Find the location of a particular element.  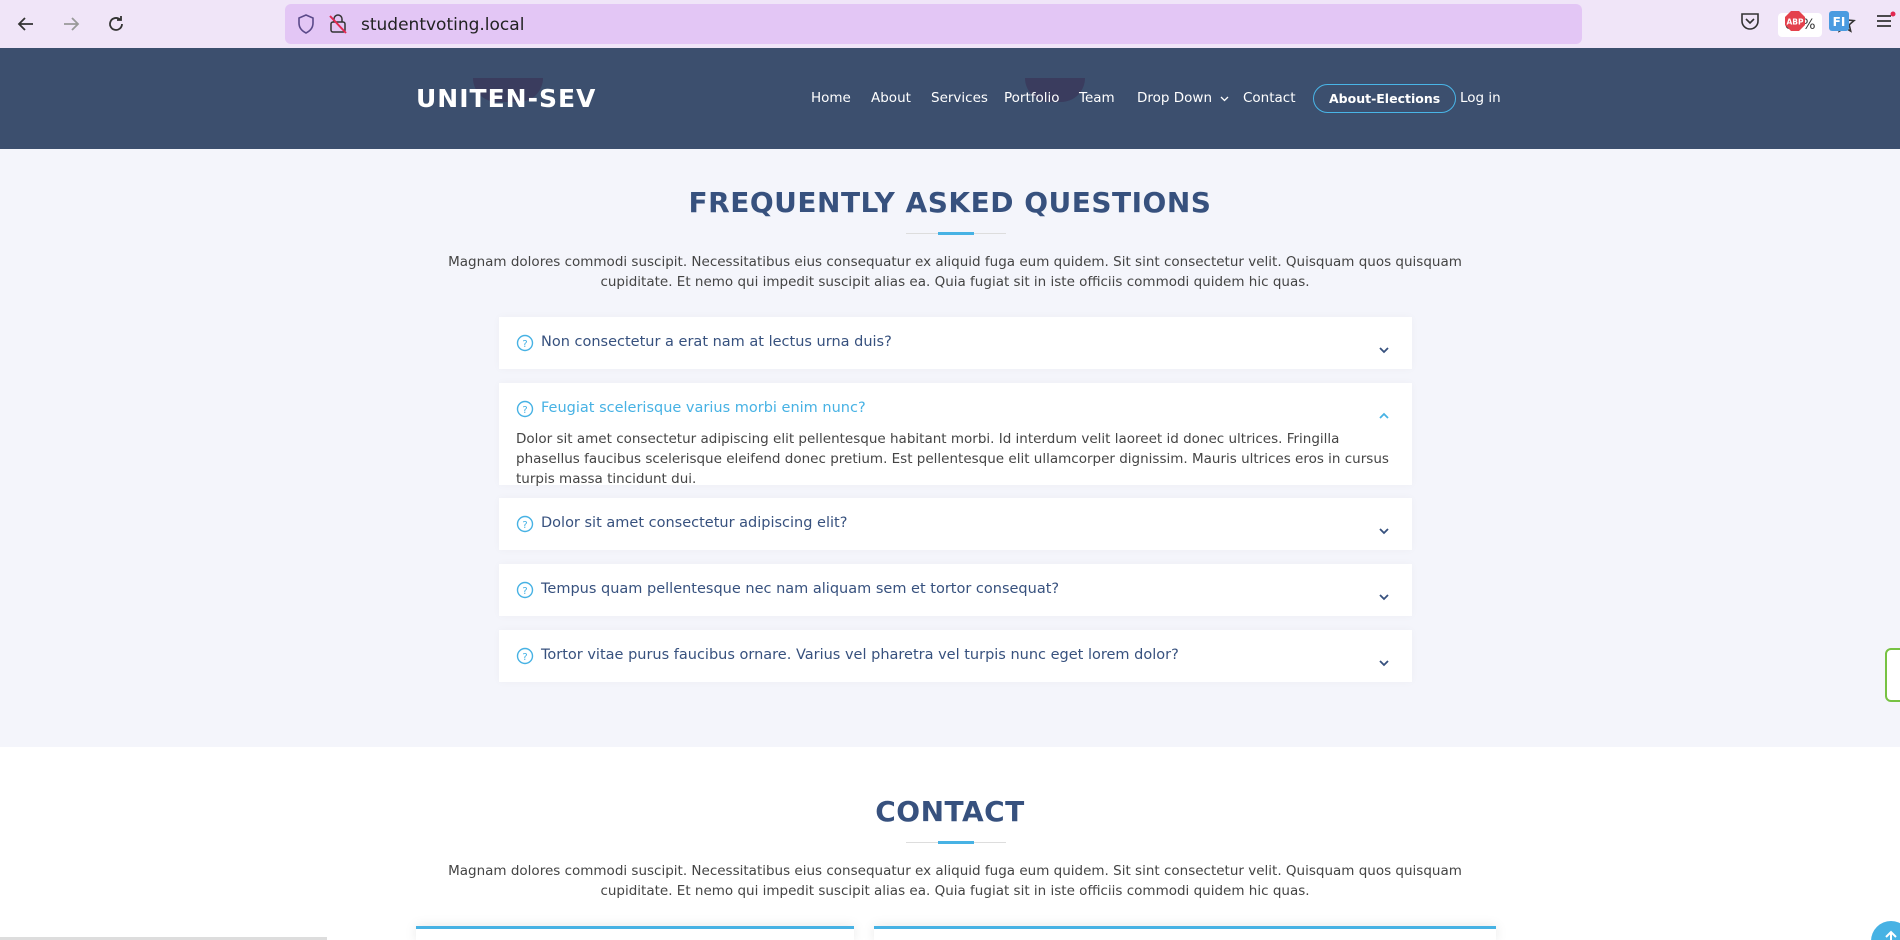

back-icon is located at coordinates (26, 24).